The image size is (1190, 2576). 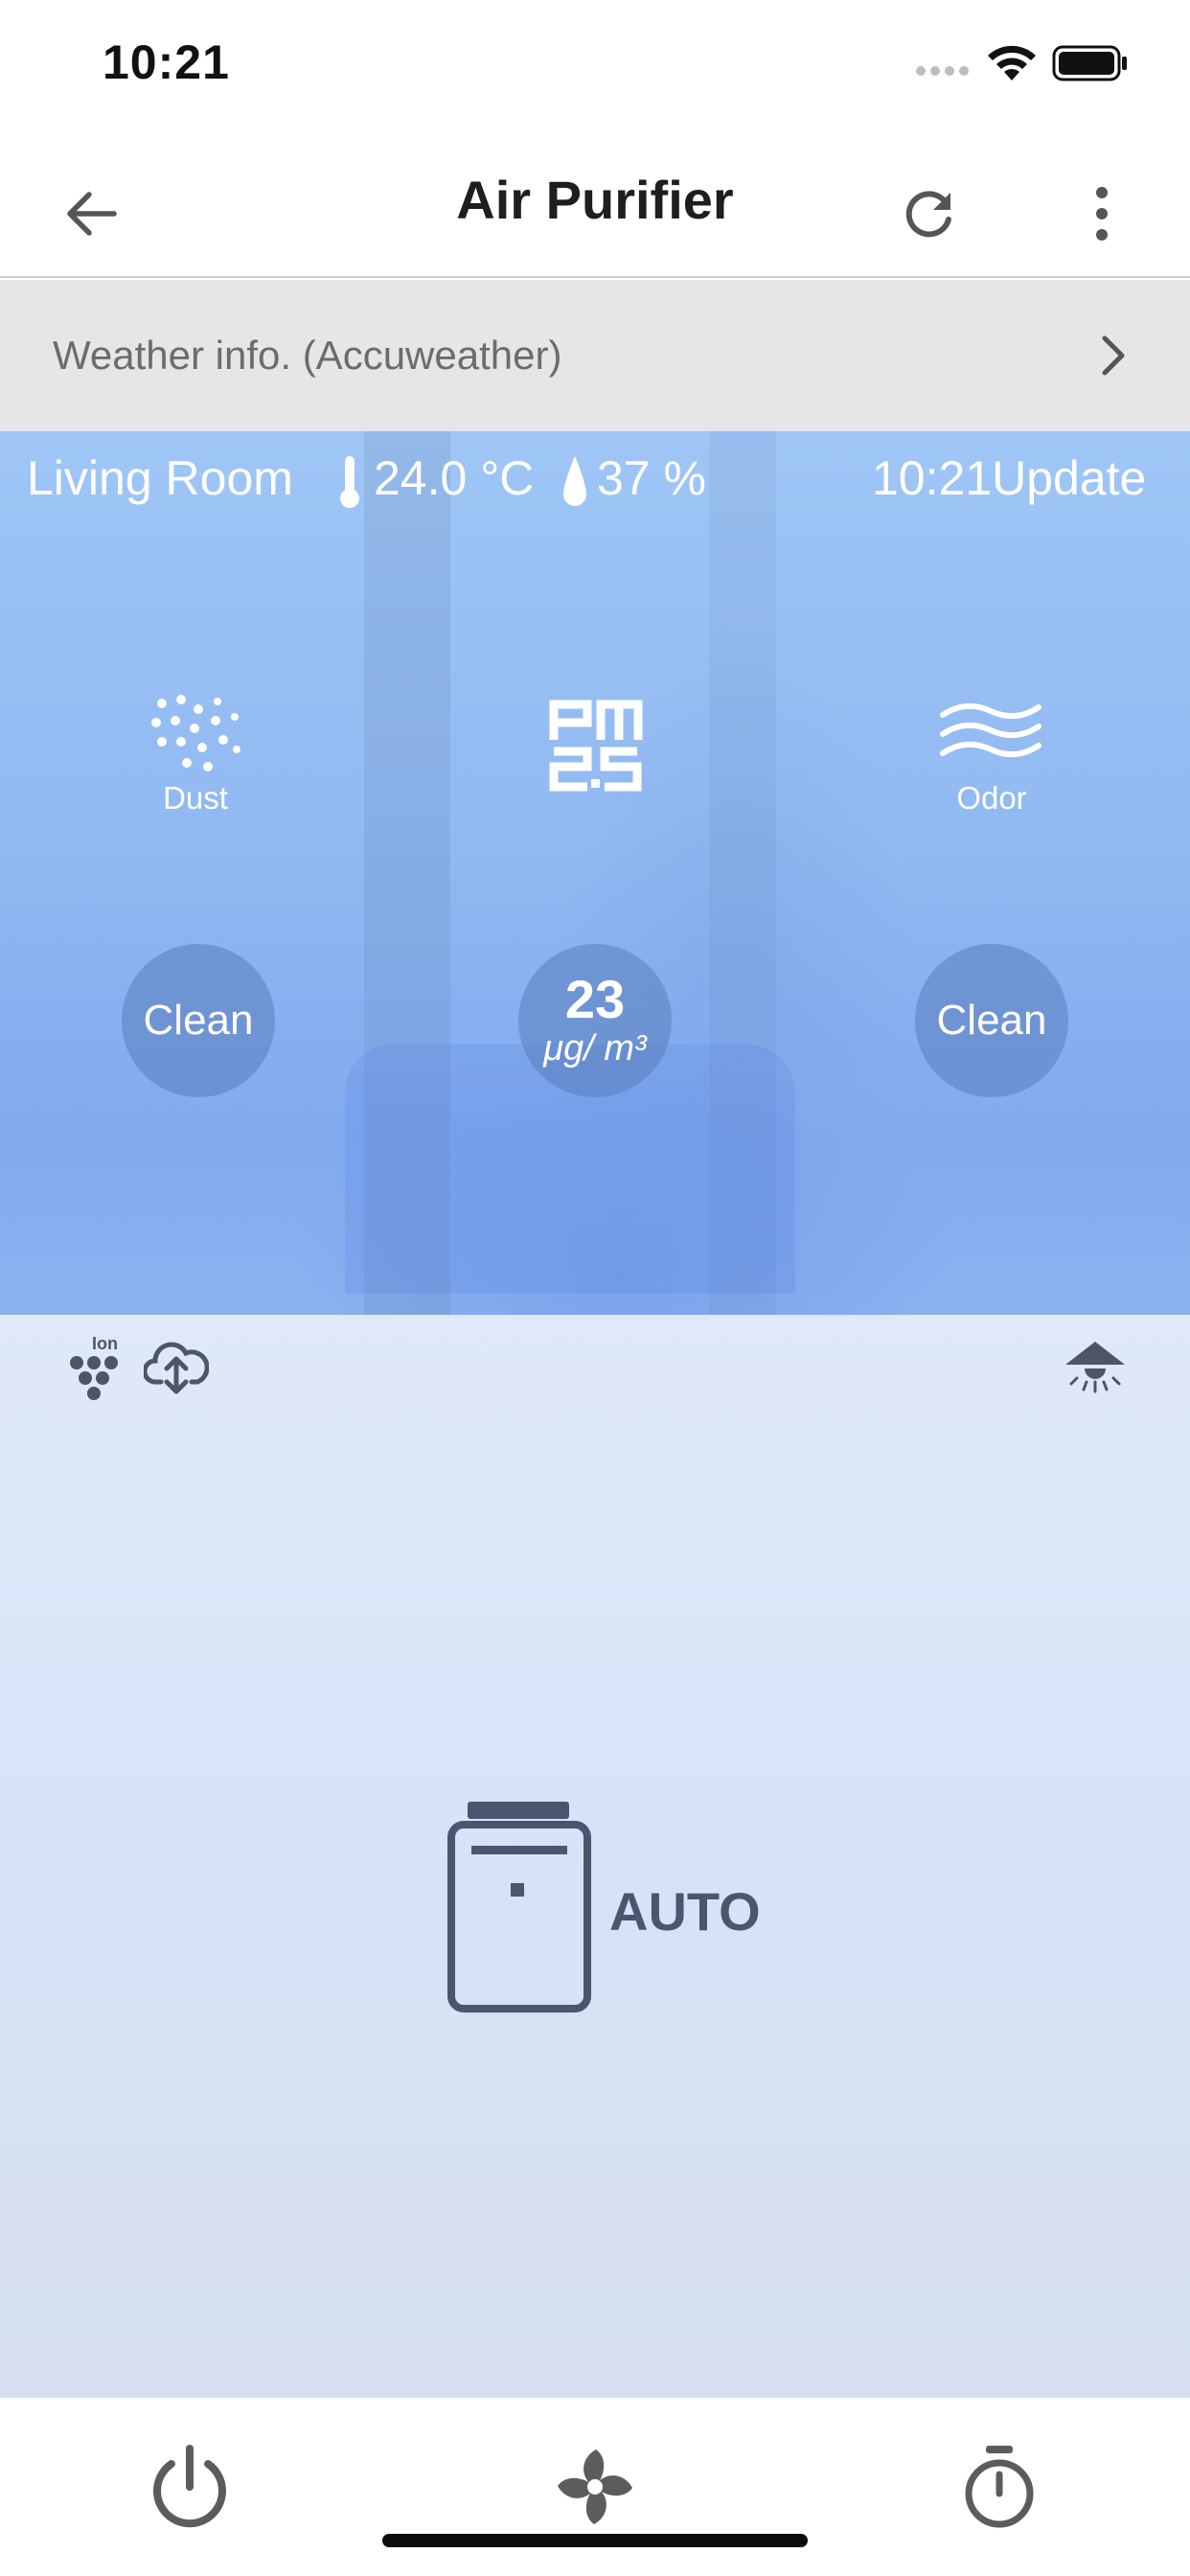 I want to click on wifi-icon, so click(x=1012, y=63).